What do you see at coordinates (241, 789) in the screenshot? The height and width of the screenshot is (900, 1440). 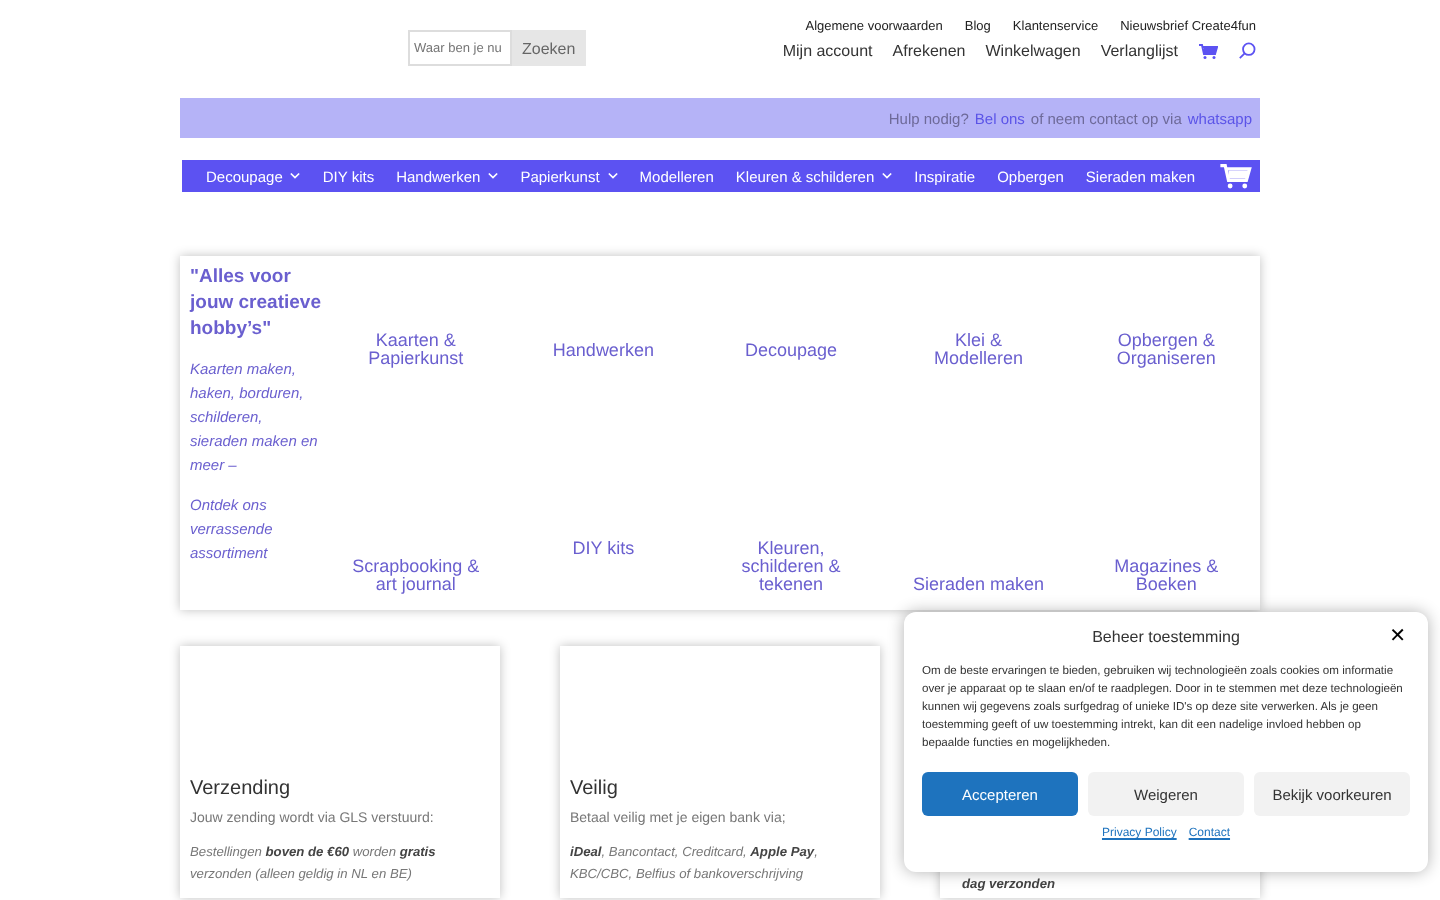 I see `card-title: Verzending` at bounding box center [241, 789].